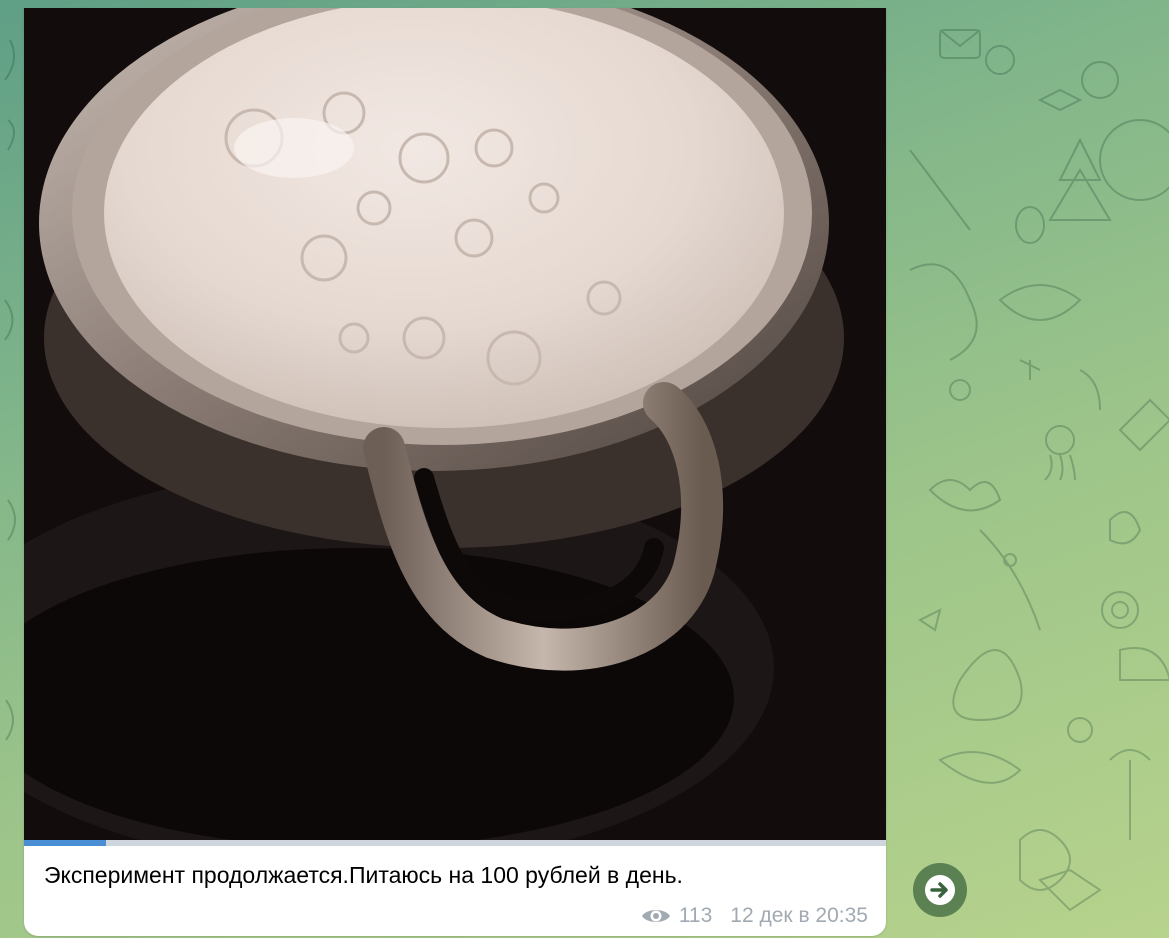 The image size is (1169, 938). I want to click on message-timestamp: 12 дек в 20:35, so click(799, 916).